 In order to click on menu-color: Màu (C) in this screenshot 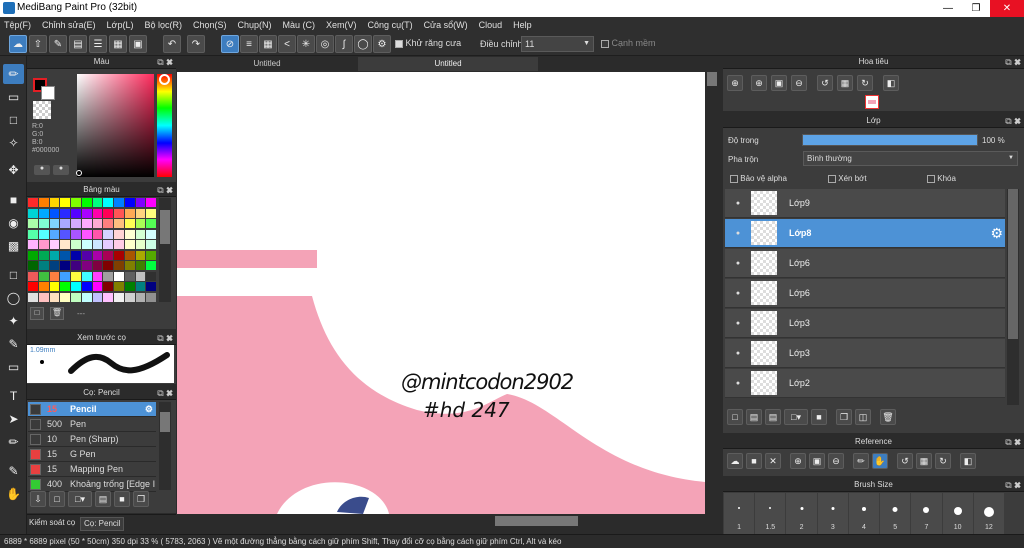, I will do `click(299, 25)`.